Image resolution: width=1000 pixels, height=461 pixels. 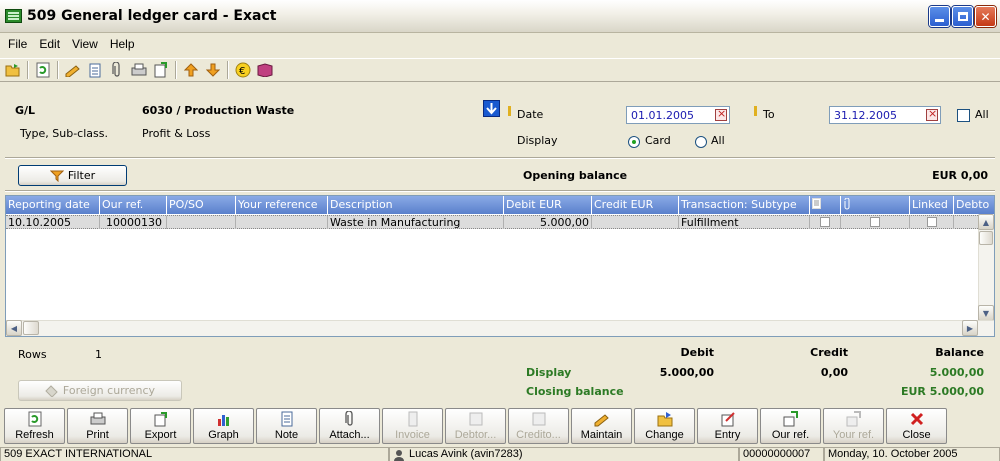 I want to click on your-ref-button: Your ref., so click(x=853, y=426).